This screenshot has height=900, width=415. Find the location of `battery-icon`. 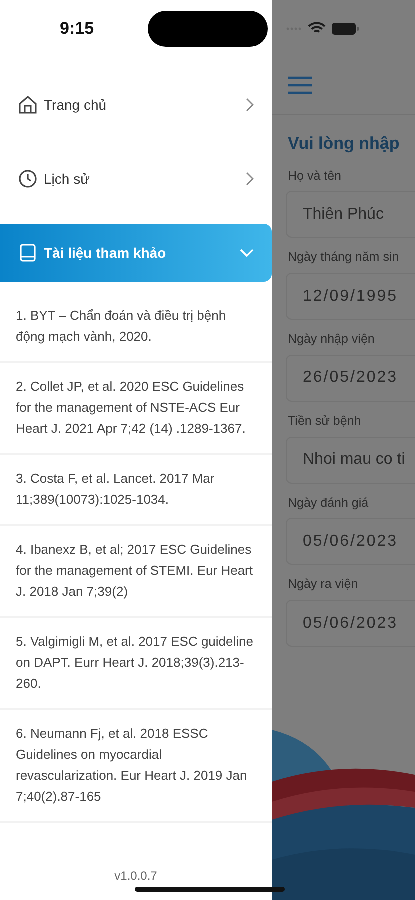

battery-icon is located at coordinates (345, 28).